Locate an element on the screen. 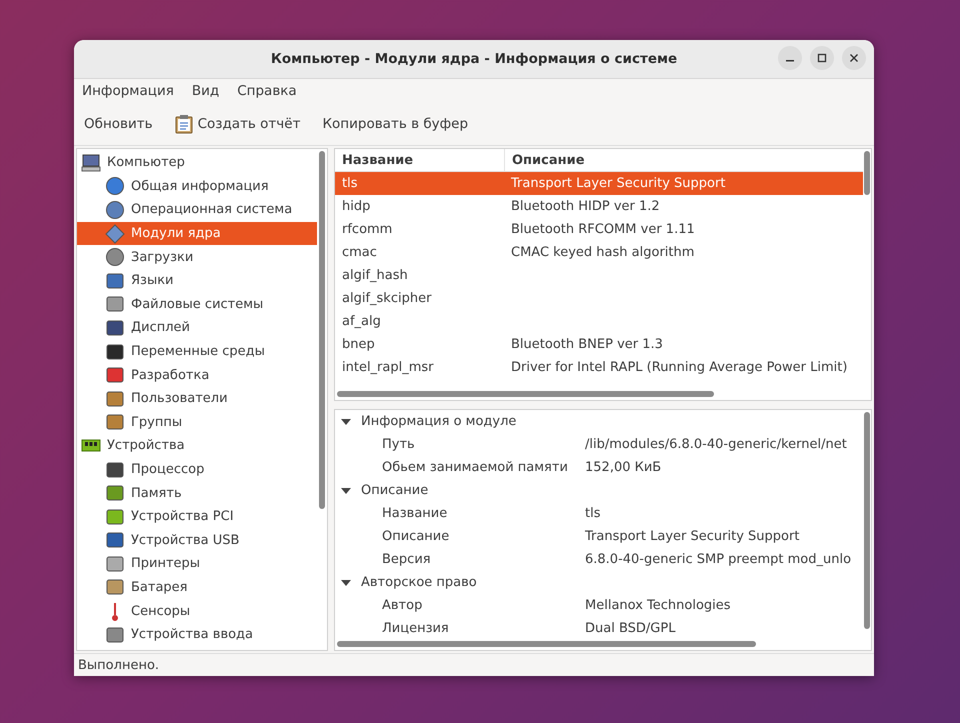 The height and width of the screenshot is (723, 960). sidebar-item: Разработка is located at coordinates (197, 375).